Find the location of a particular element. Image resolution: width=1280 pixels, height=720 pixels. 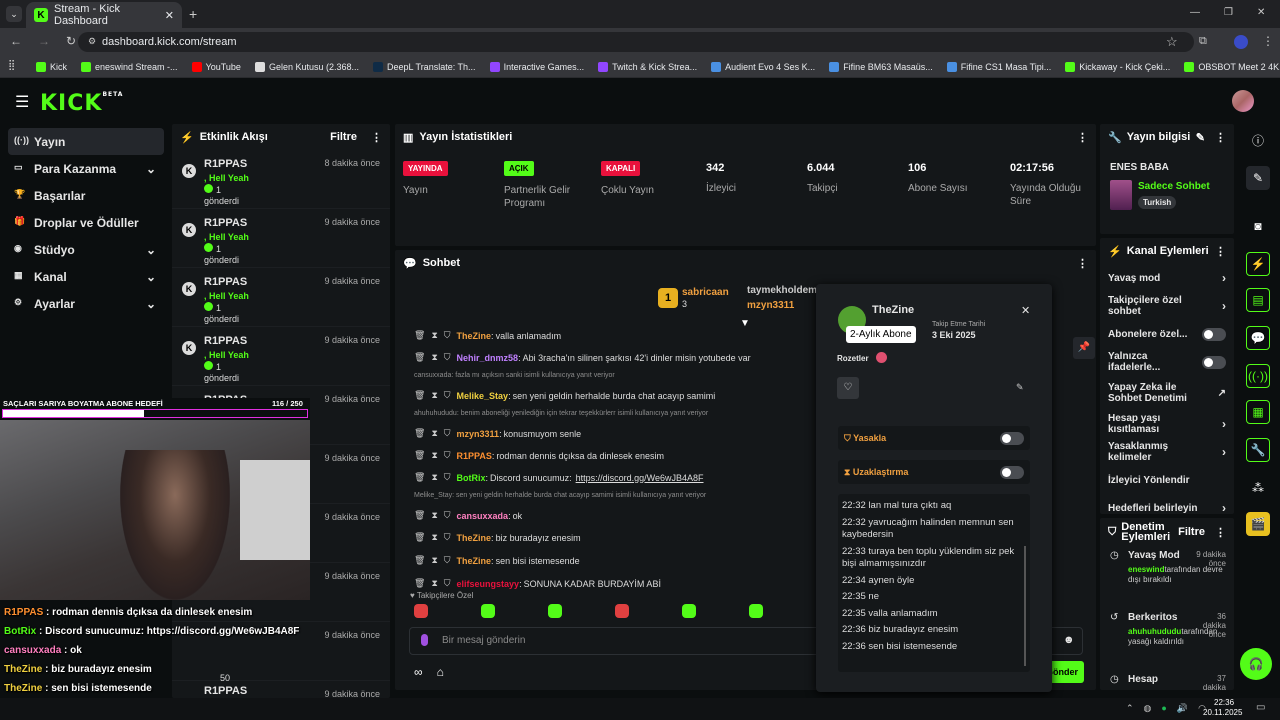

chevron-up-icon: ⌃ is located at coordinates (1130, 708).